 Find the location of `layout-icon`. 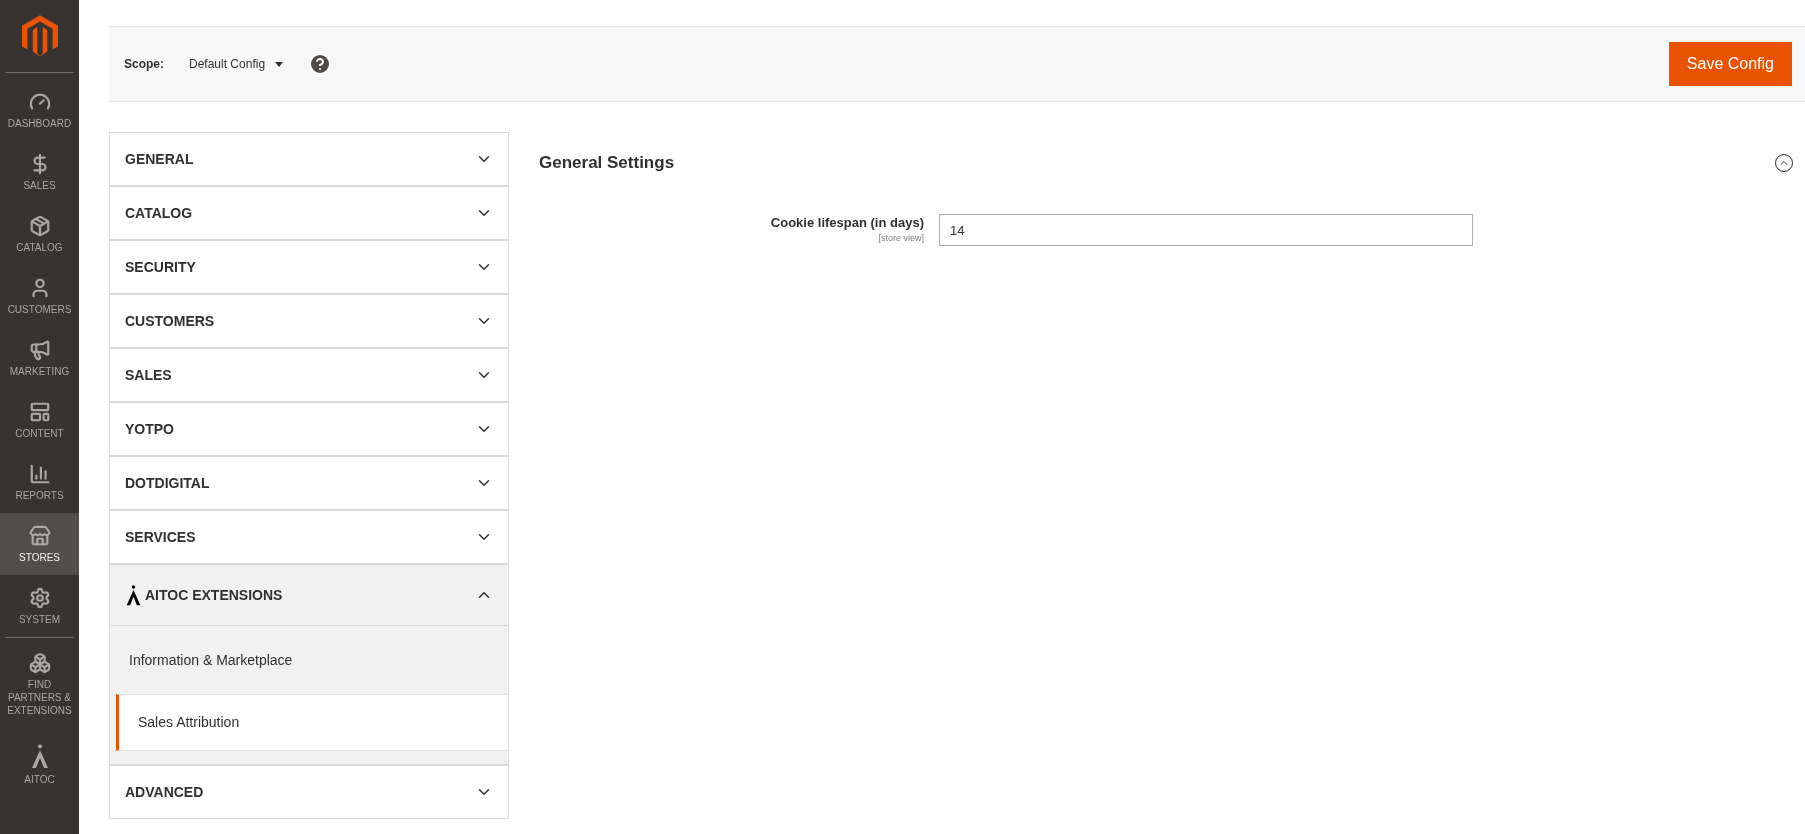

layout-icon is located at coordinates (39, 411).